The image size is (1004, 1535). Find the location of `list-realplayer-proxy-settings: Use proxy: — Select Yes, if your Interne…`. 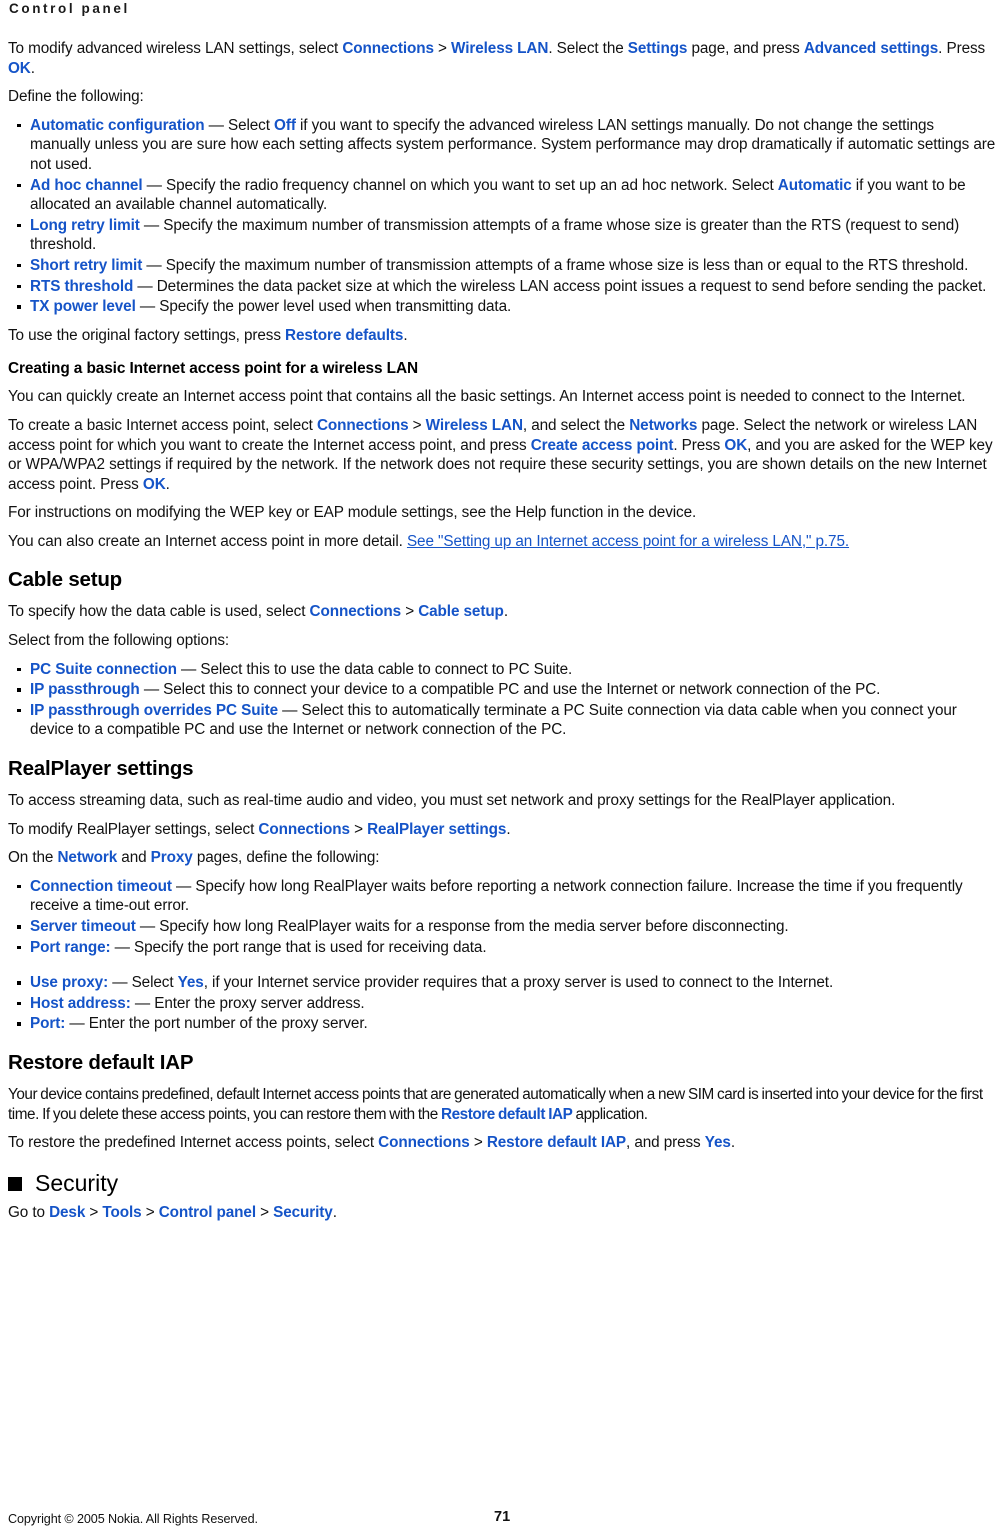

list-realplayer-proxy-settings: Use proxy: — Select Yes, if your Interne… is located at coordinates (502, 1003).